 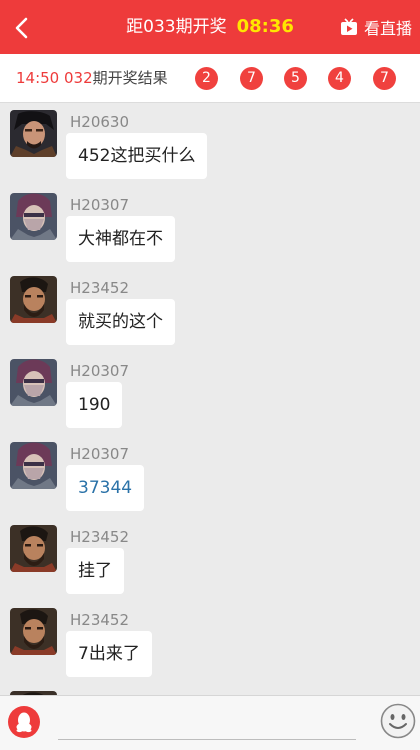 I want to click on chat-message: H20630 452这把买什么, so click(x=210, y=144).